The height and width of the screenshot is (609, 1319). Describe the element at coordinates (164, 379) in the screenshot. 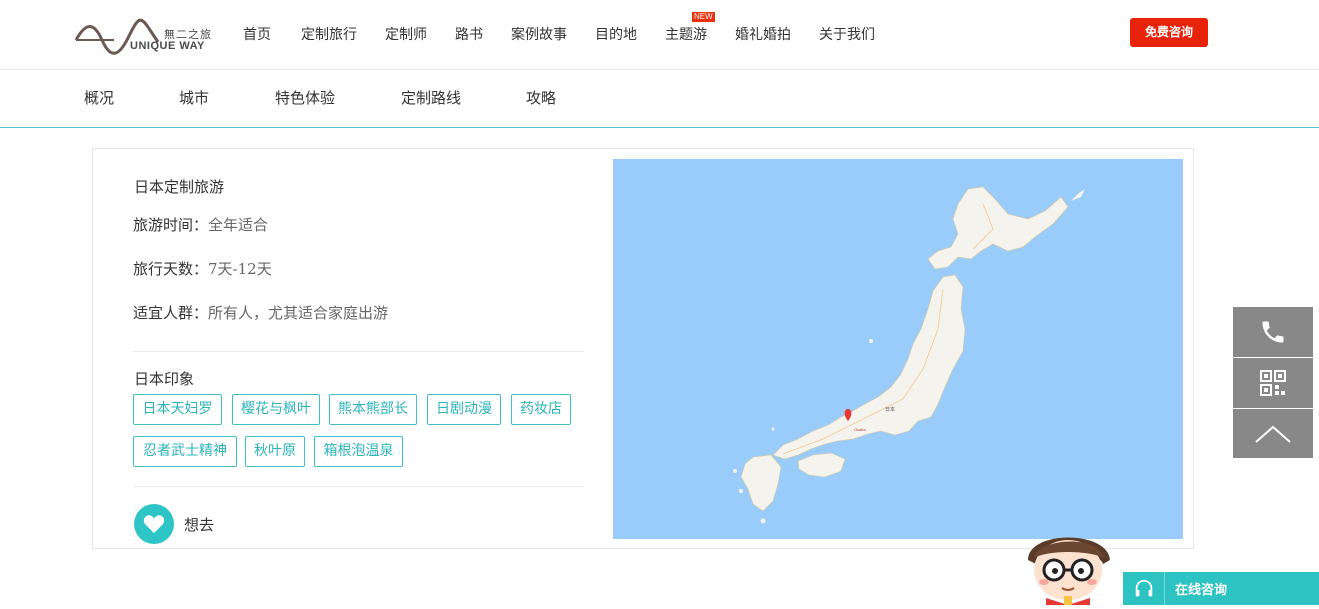

I see `impression-title: 日本印象` at that location.